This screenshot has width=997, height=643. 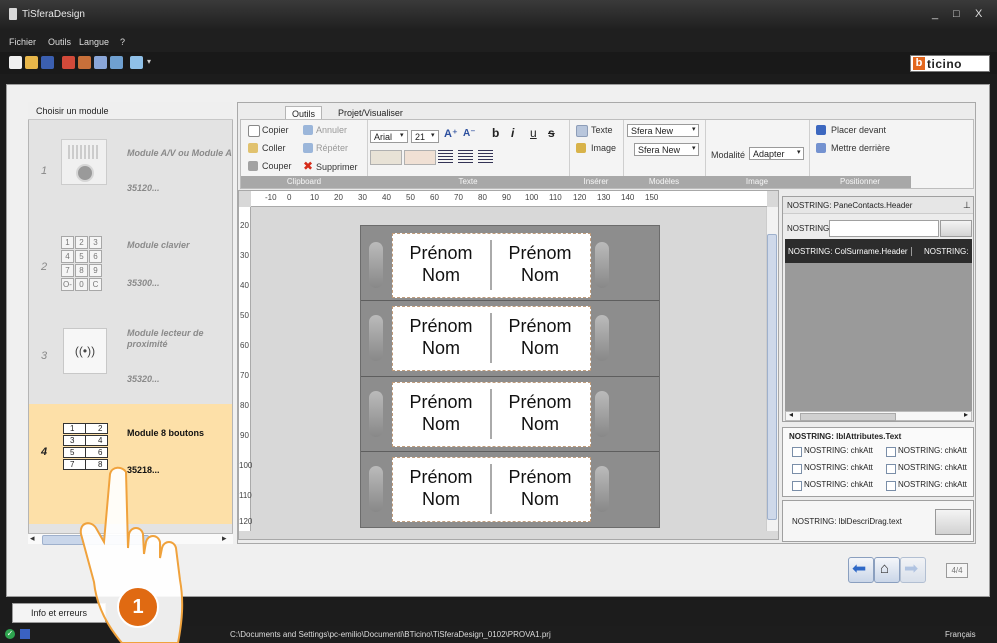 What do you see at coordinates (59, 42) in the screenshot?
I see `menu-outils: Outils` at bounding box center [59, 42].